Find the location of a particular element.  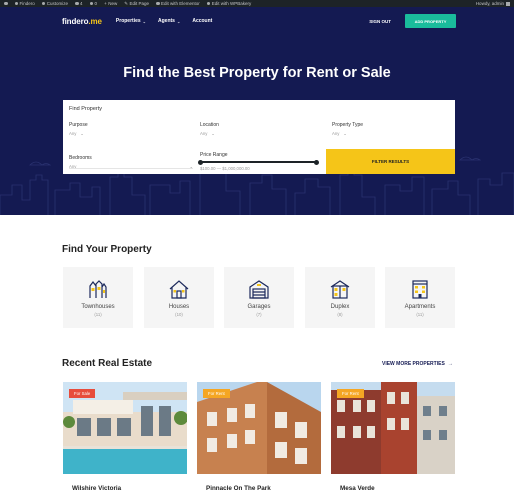

avatar is located at coordinates (508, 3).